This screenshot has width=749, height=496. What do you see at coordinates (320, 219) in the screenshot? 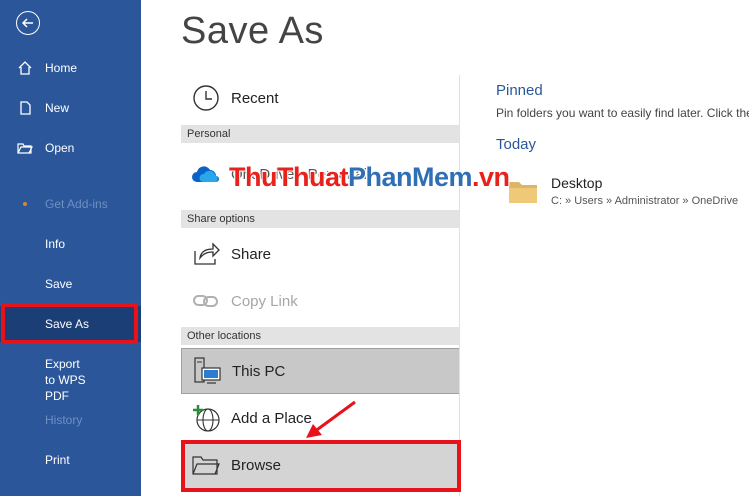
I see `section-share-options: Share options` at bounding box center [320, 219].